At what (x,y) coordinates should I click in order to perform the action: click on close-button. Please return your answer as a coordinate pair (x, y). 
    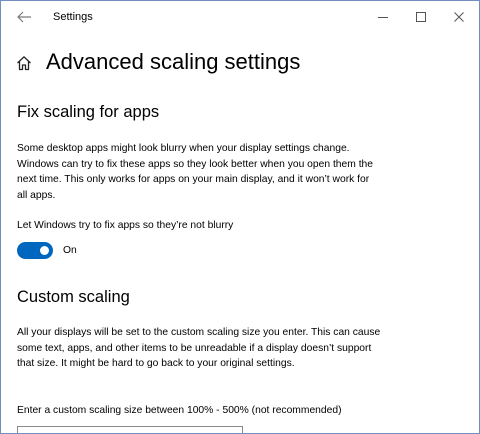
    Looking at the image, I should click on (459, 17).